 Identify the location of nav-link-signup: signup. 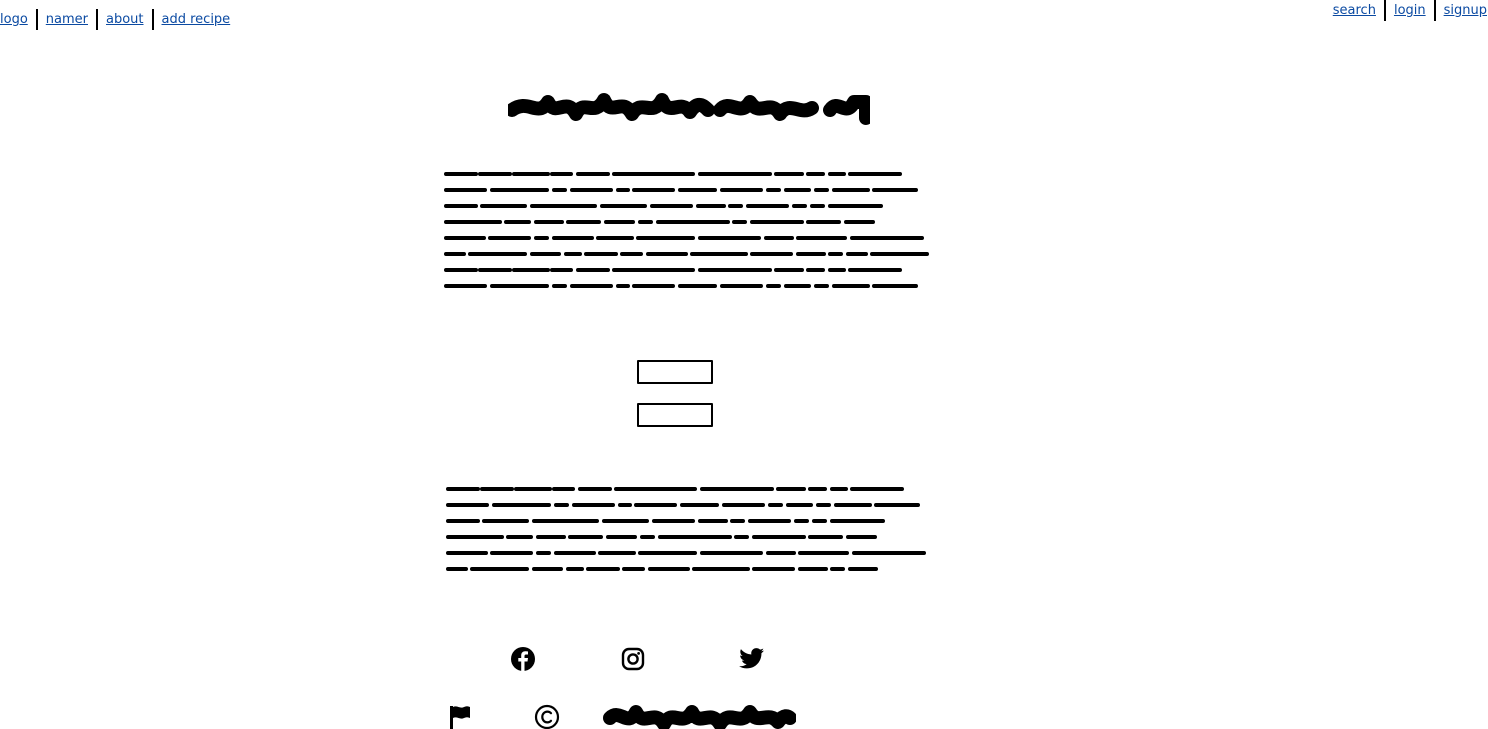
(1465, 10).